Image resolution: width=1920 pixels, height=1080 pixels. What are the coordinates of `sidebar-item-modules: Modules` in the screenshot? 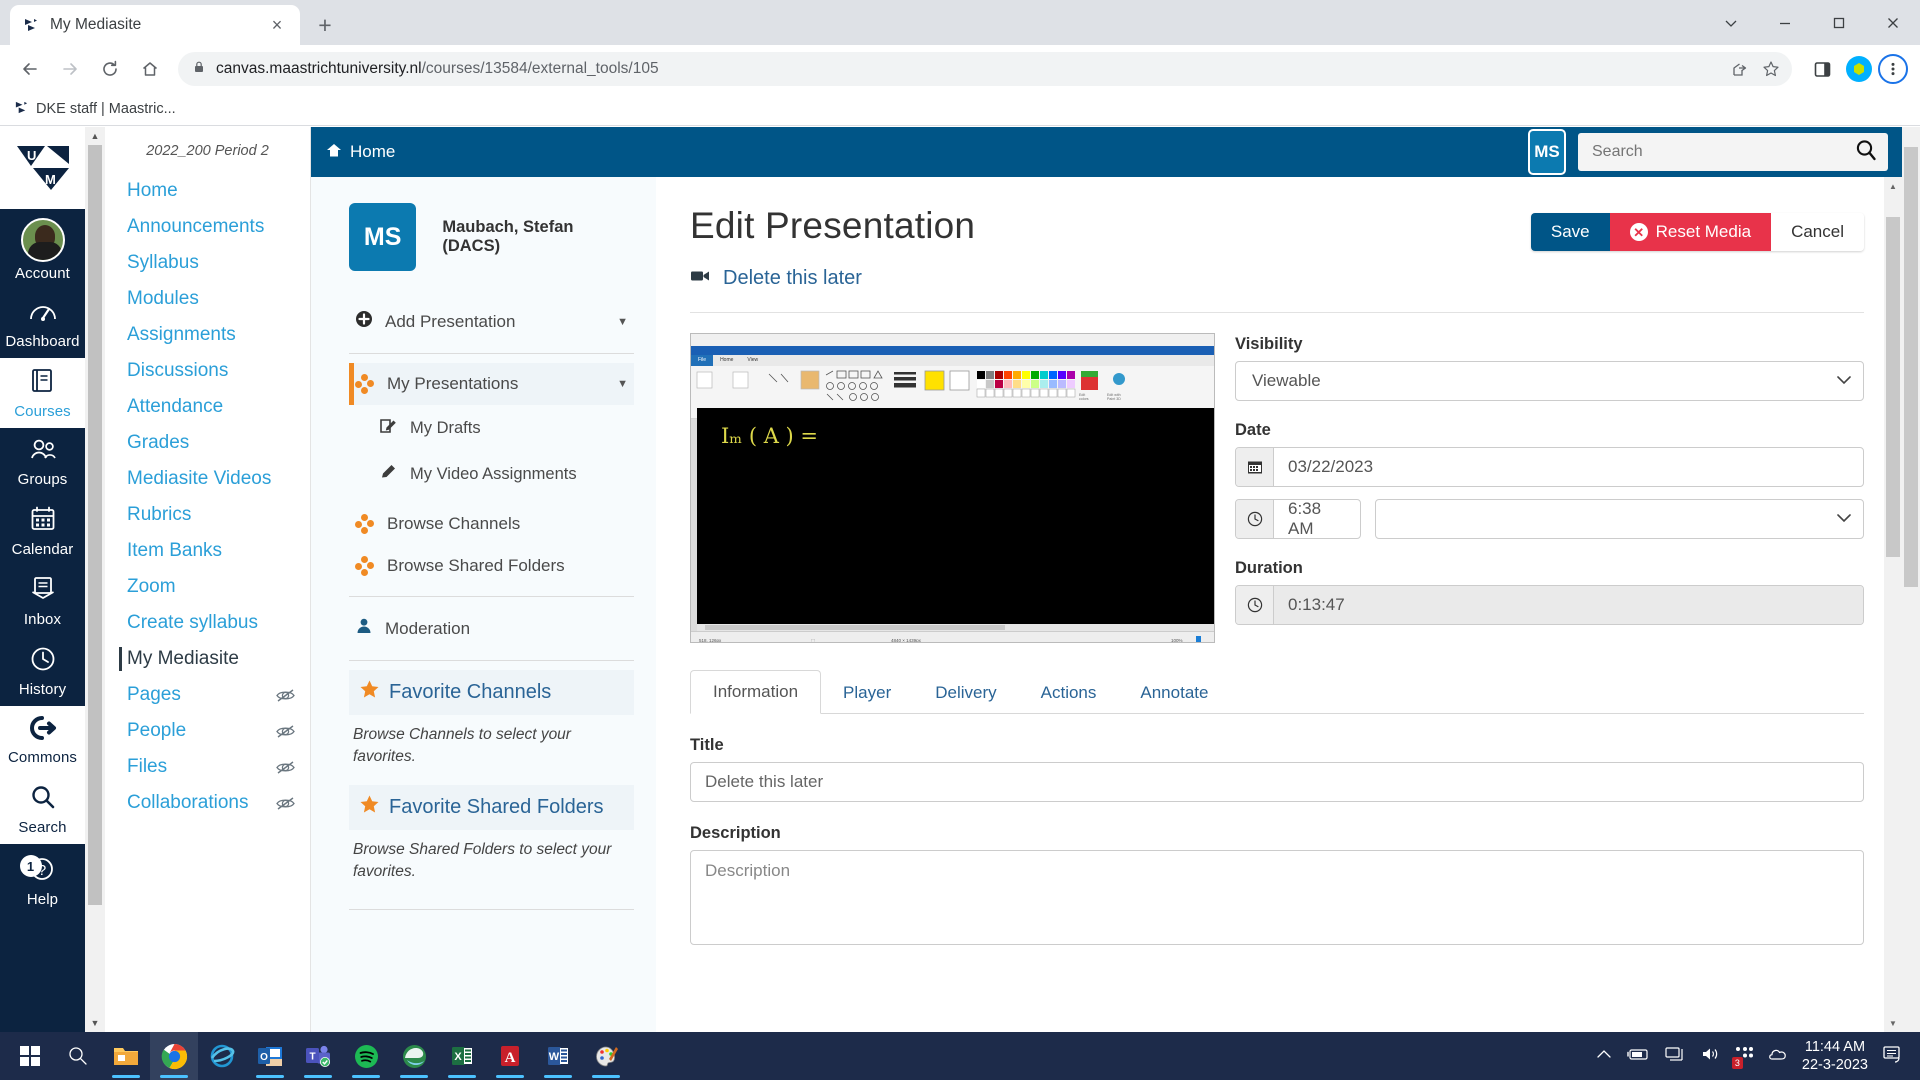 It's located at (207, 299).